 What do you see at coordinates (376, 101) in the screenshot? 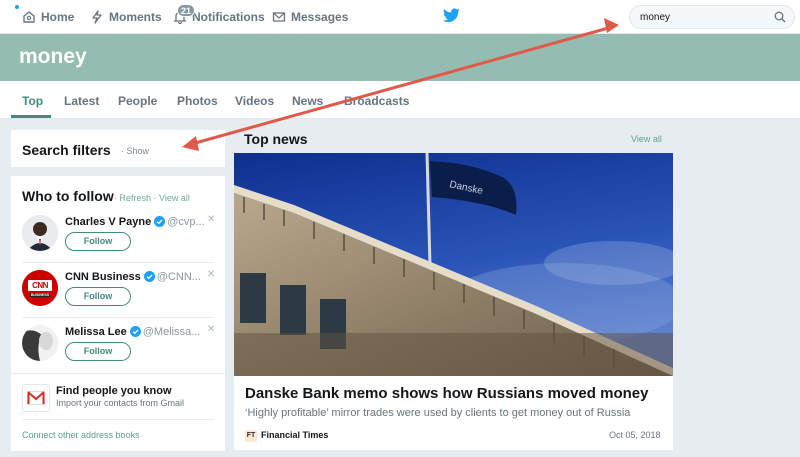
I see `tab-broadcasts: Broadcasts` at bounding box center [376, 101].